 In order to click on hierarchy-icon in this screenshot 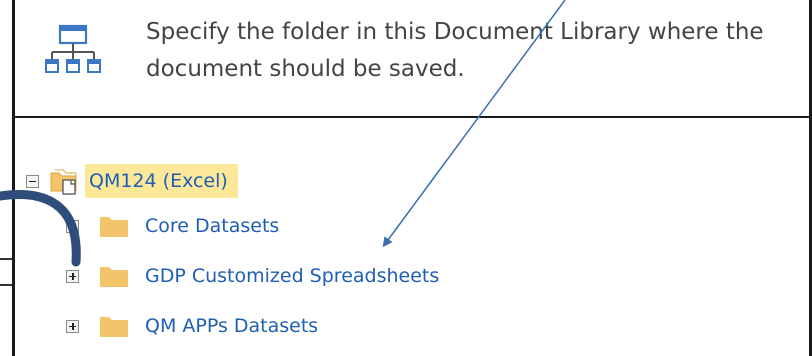, I will do `click(73, 48)`.